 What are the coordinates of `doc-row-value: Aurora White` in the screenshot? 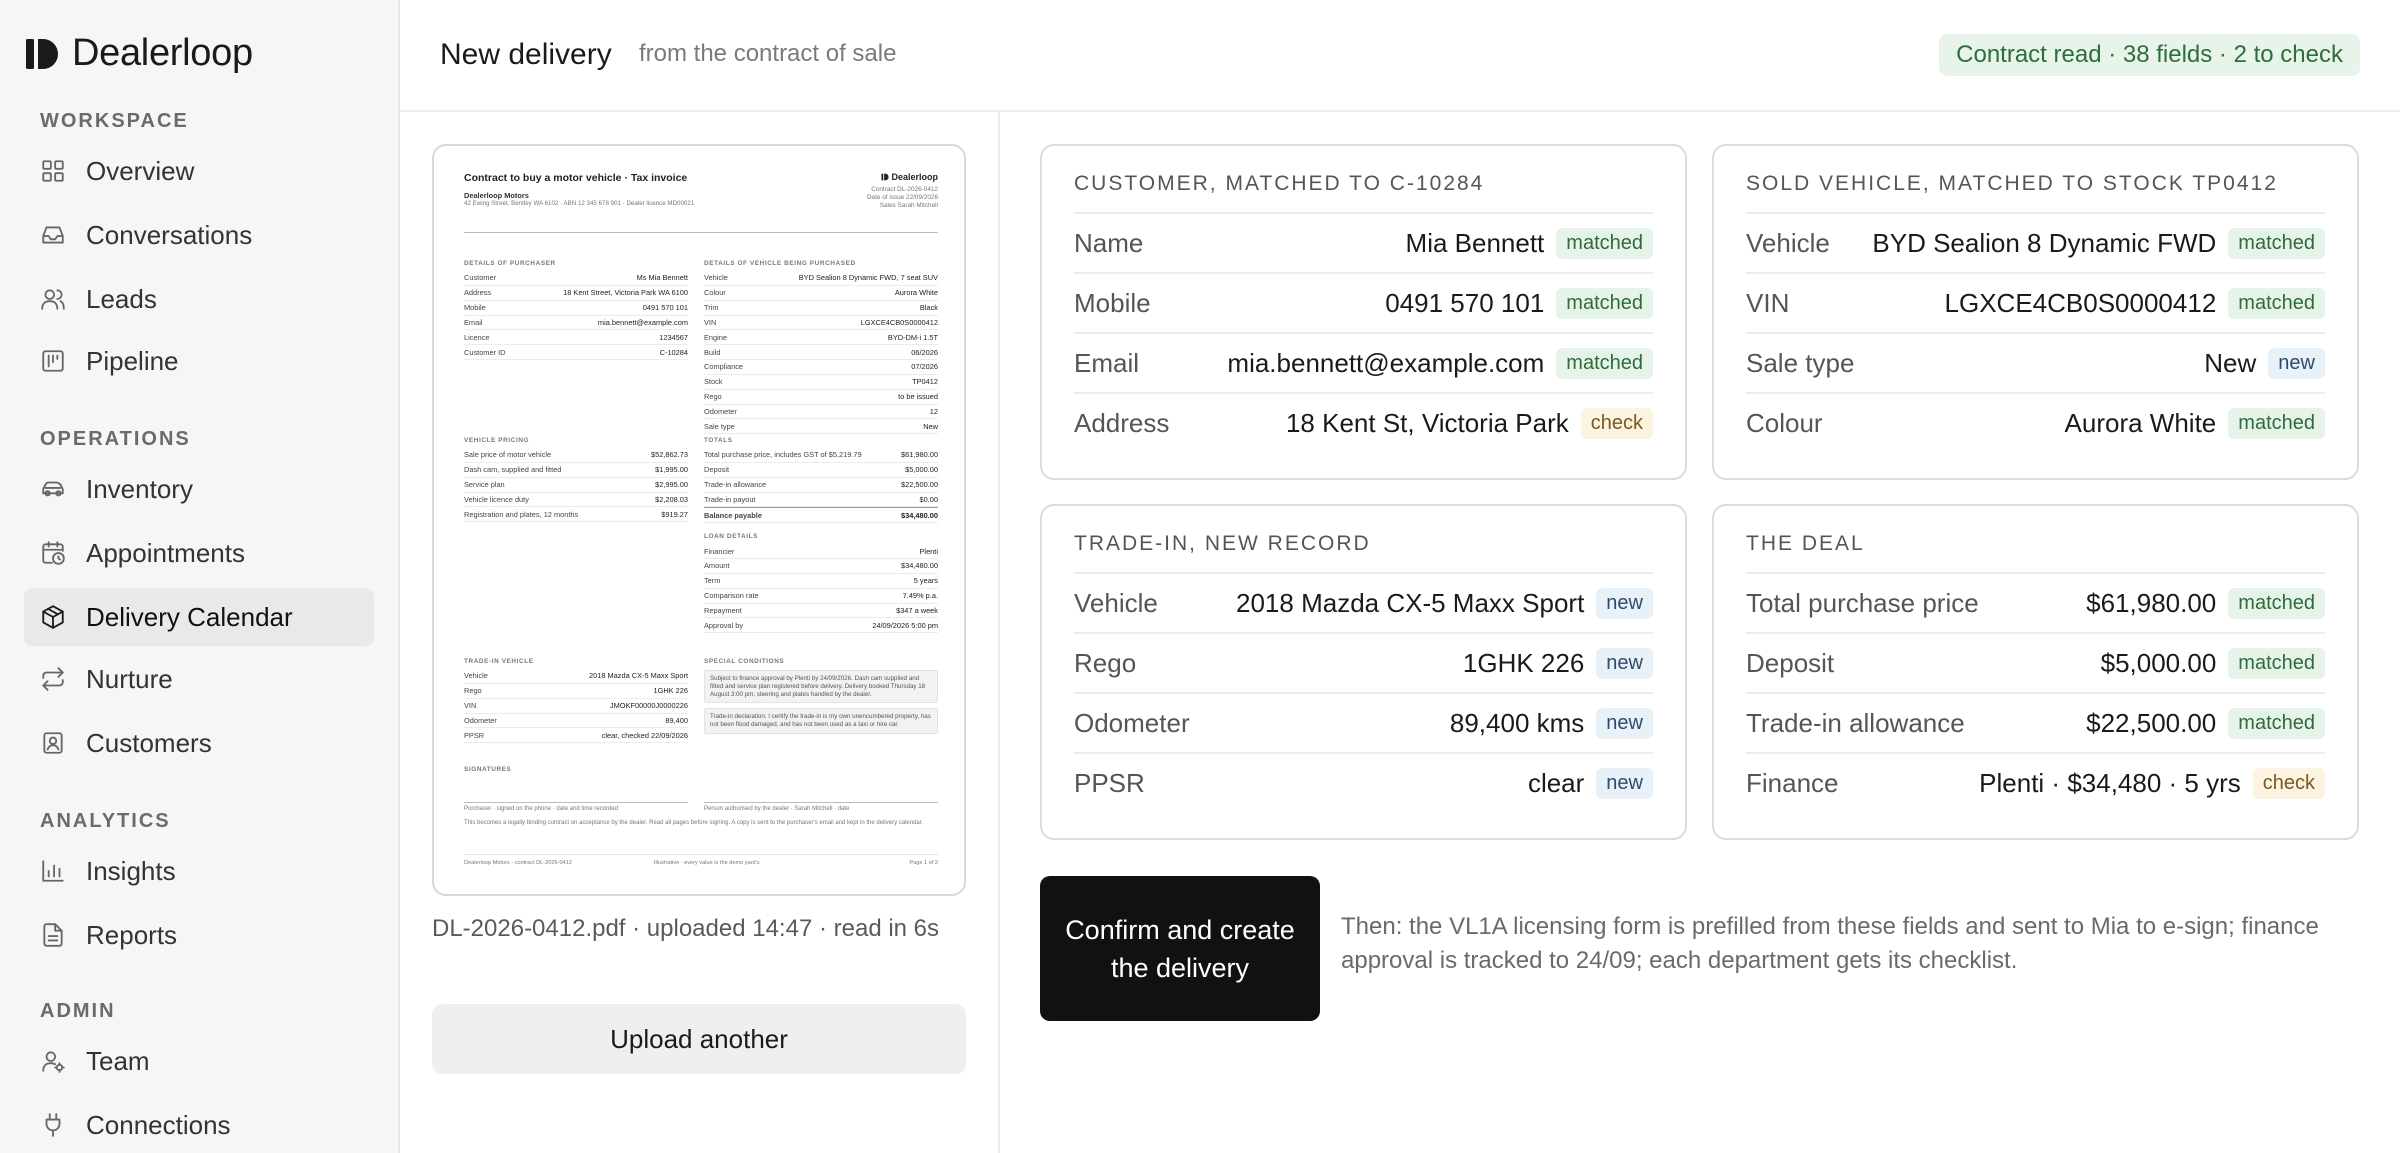 It's located at (916, 293).